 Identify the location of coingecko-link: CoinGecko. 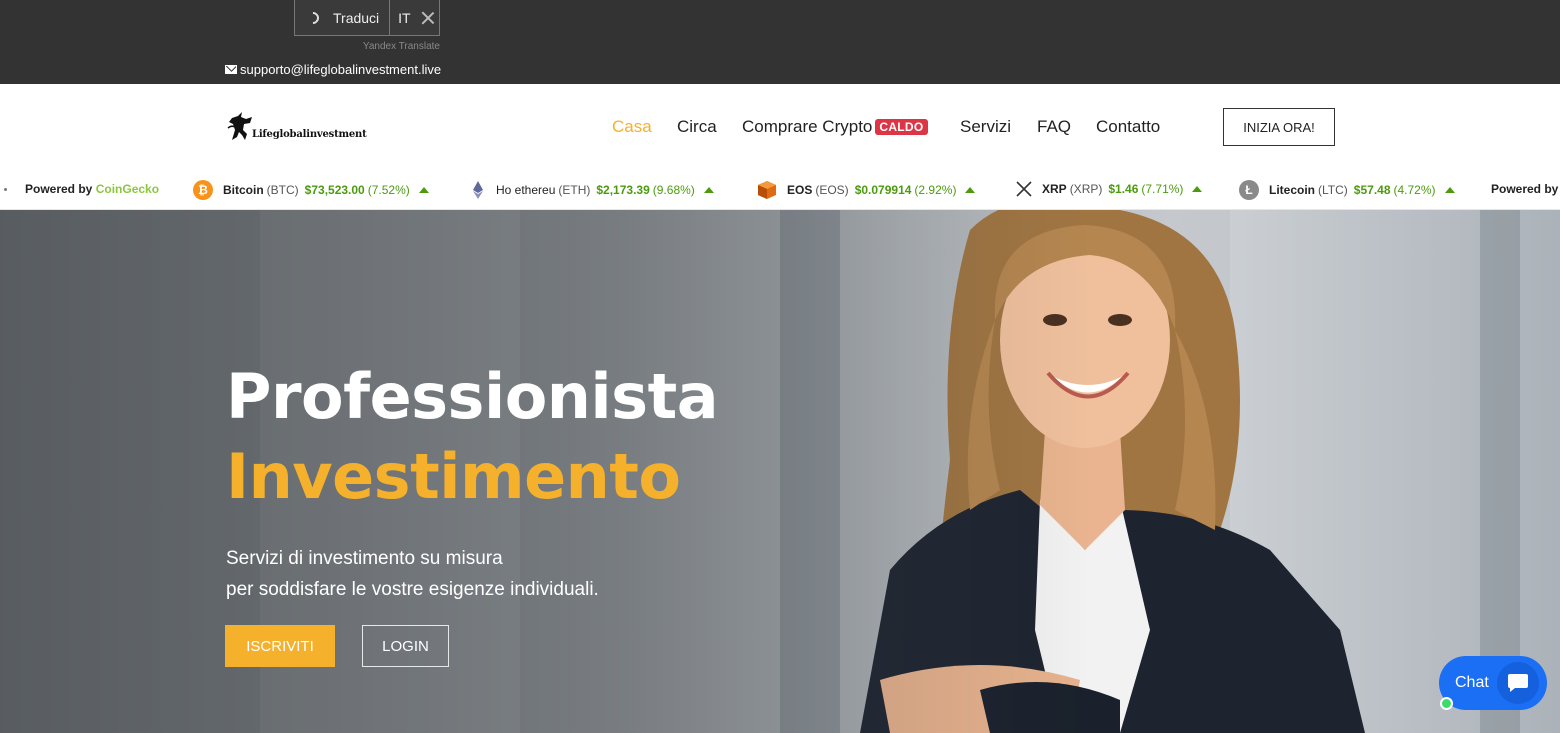
(127, 189).